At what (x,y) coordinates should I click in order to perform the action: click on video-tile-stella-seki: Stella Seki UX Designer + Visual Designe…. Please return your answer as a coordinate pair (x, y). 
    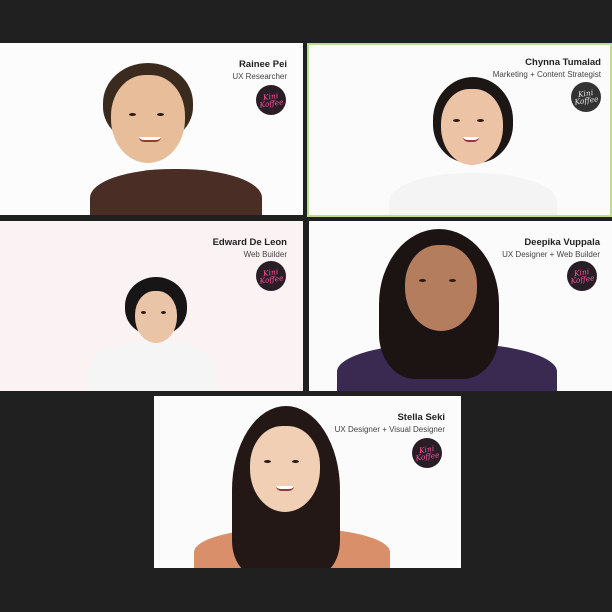
    Looking at the image, I should click on (307, 482).